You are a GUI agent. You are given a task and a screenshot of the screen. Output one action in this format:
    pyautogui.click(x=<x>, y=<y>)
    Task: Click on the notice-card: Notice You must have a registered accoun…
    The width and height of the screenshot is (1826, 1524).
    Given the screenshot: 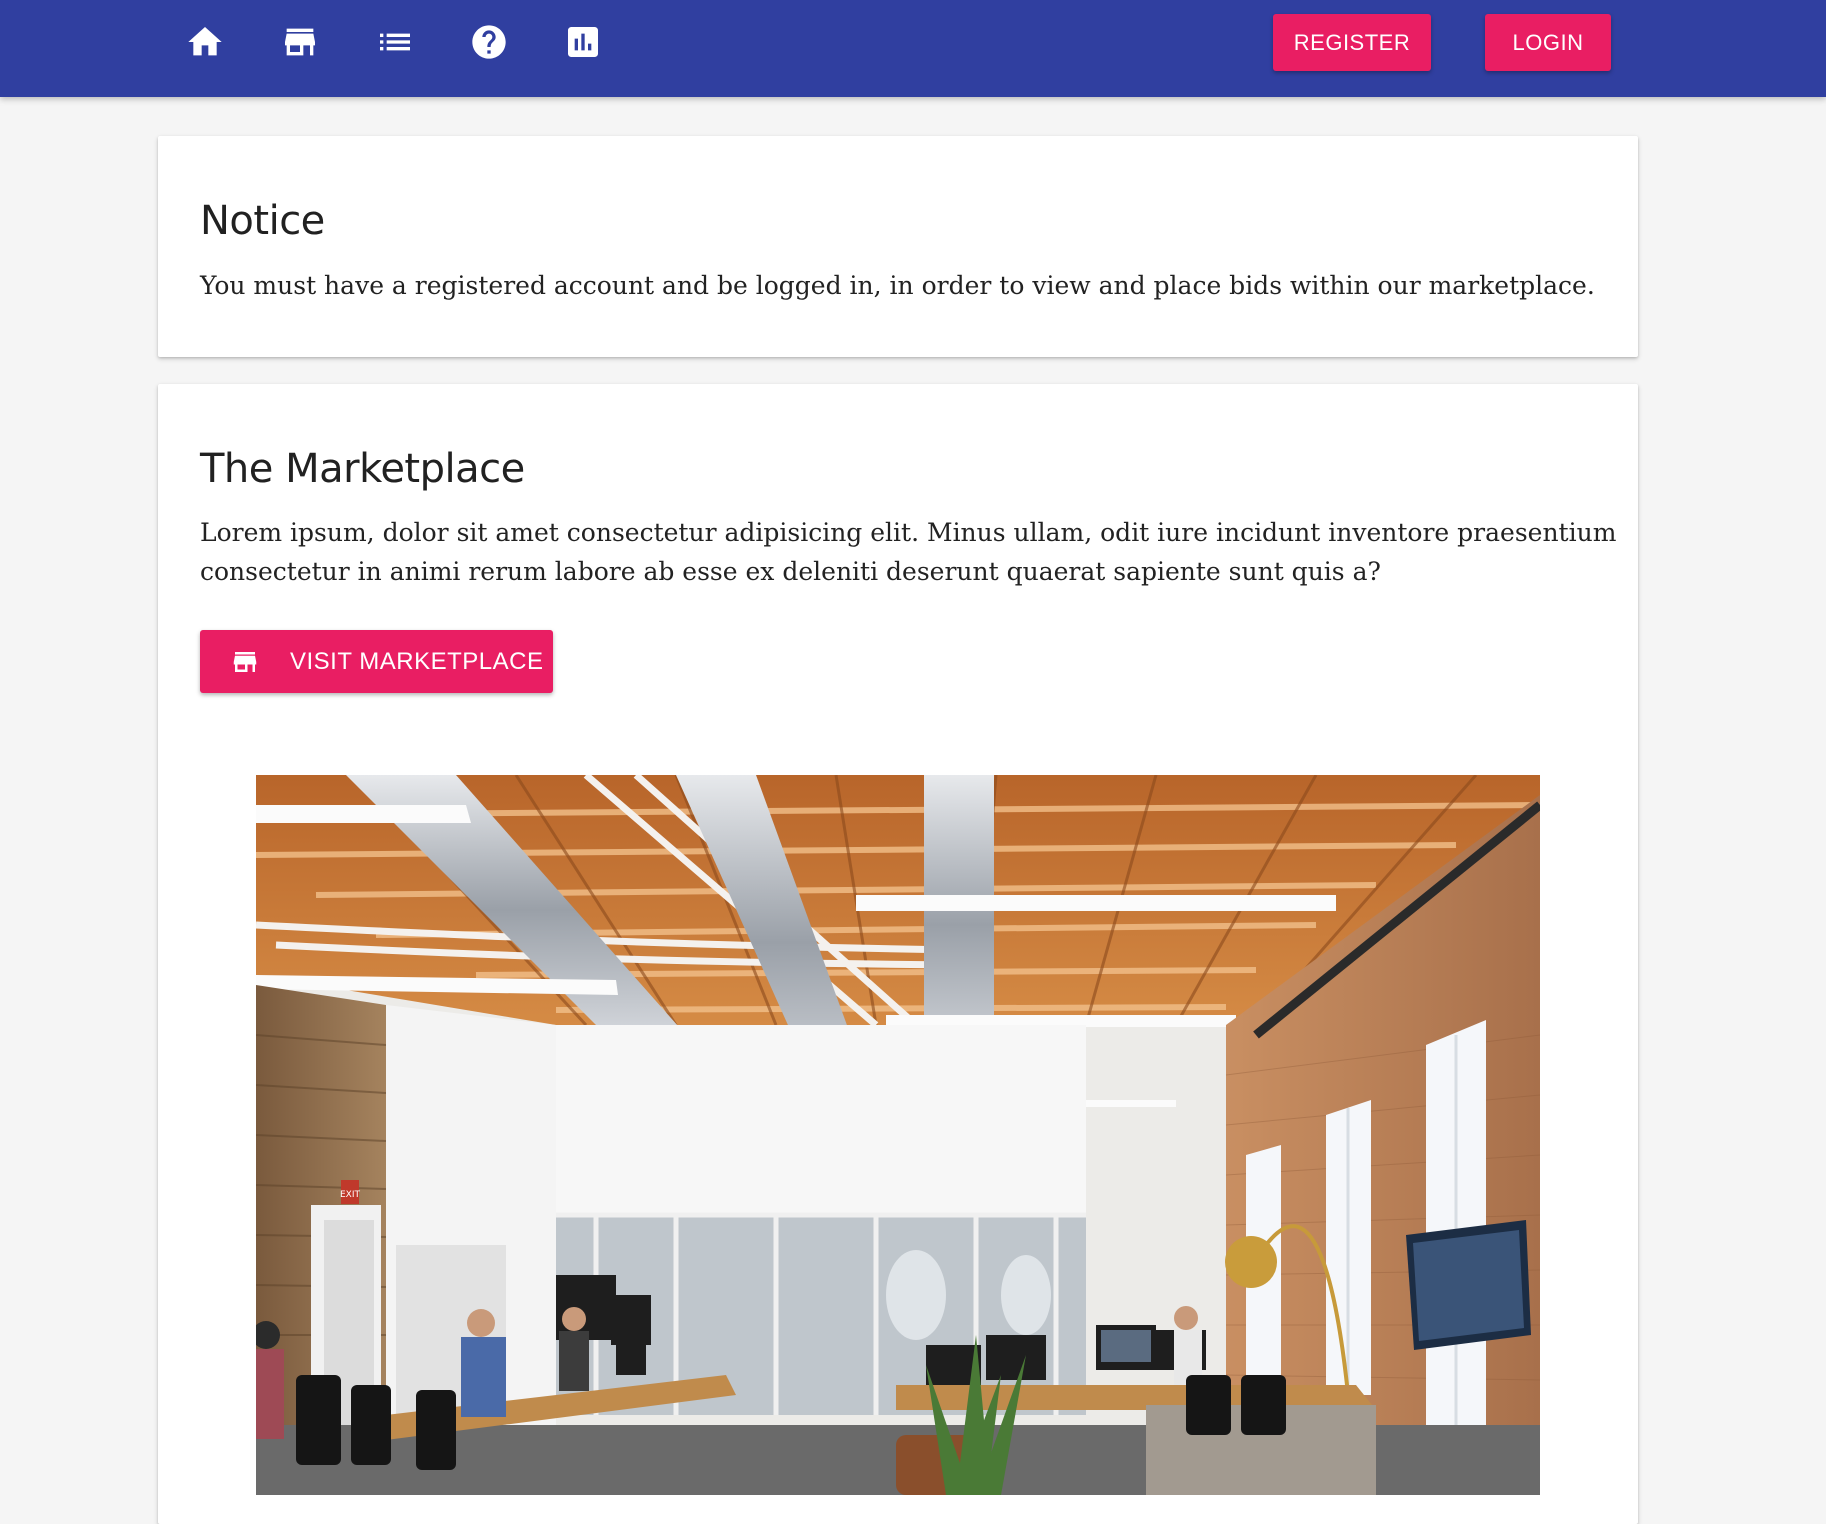 What is the action you would take?
    pyautogui.click(x=898, y=246)
    